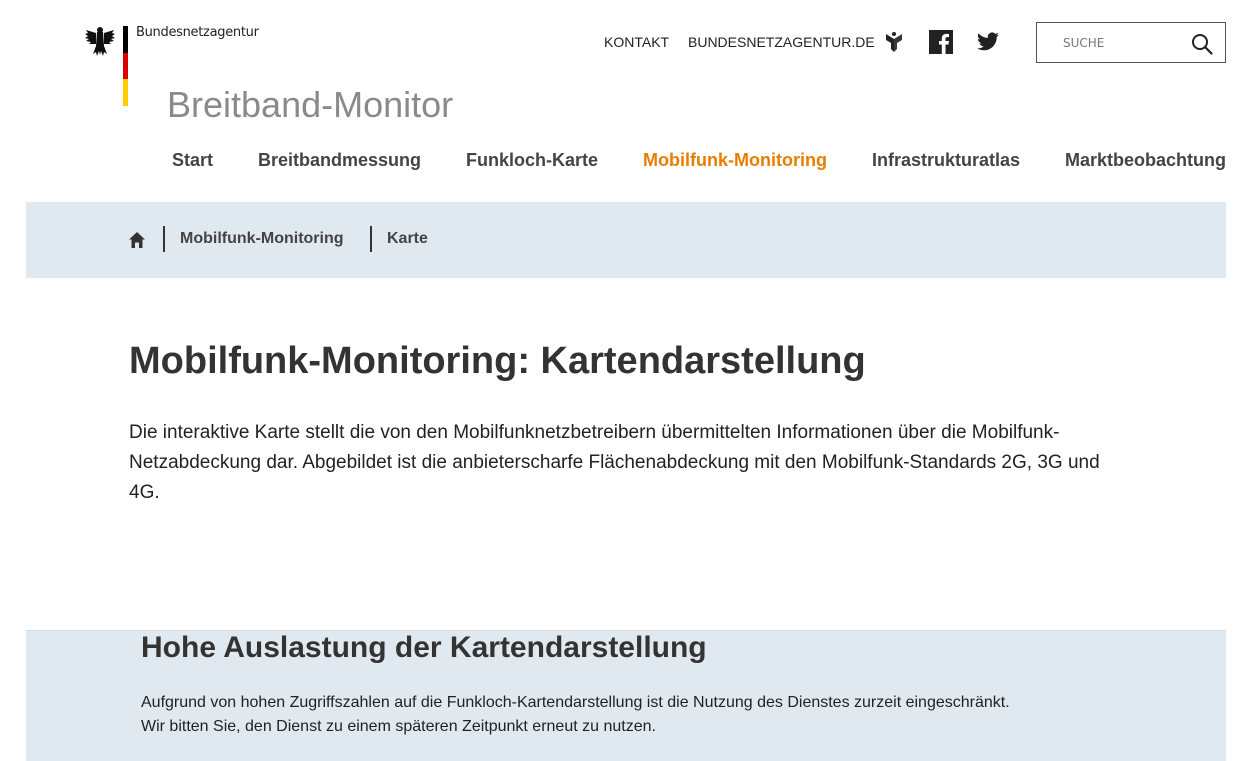 The image size is (1238, 761). I want to click on nav-marktbeobachtung: Marktbeobachtung, so click(1145, 160).